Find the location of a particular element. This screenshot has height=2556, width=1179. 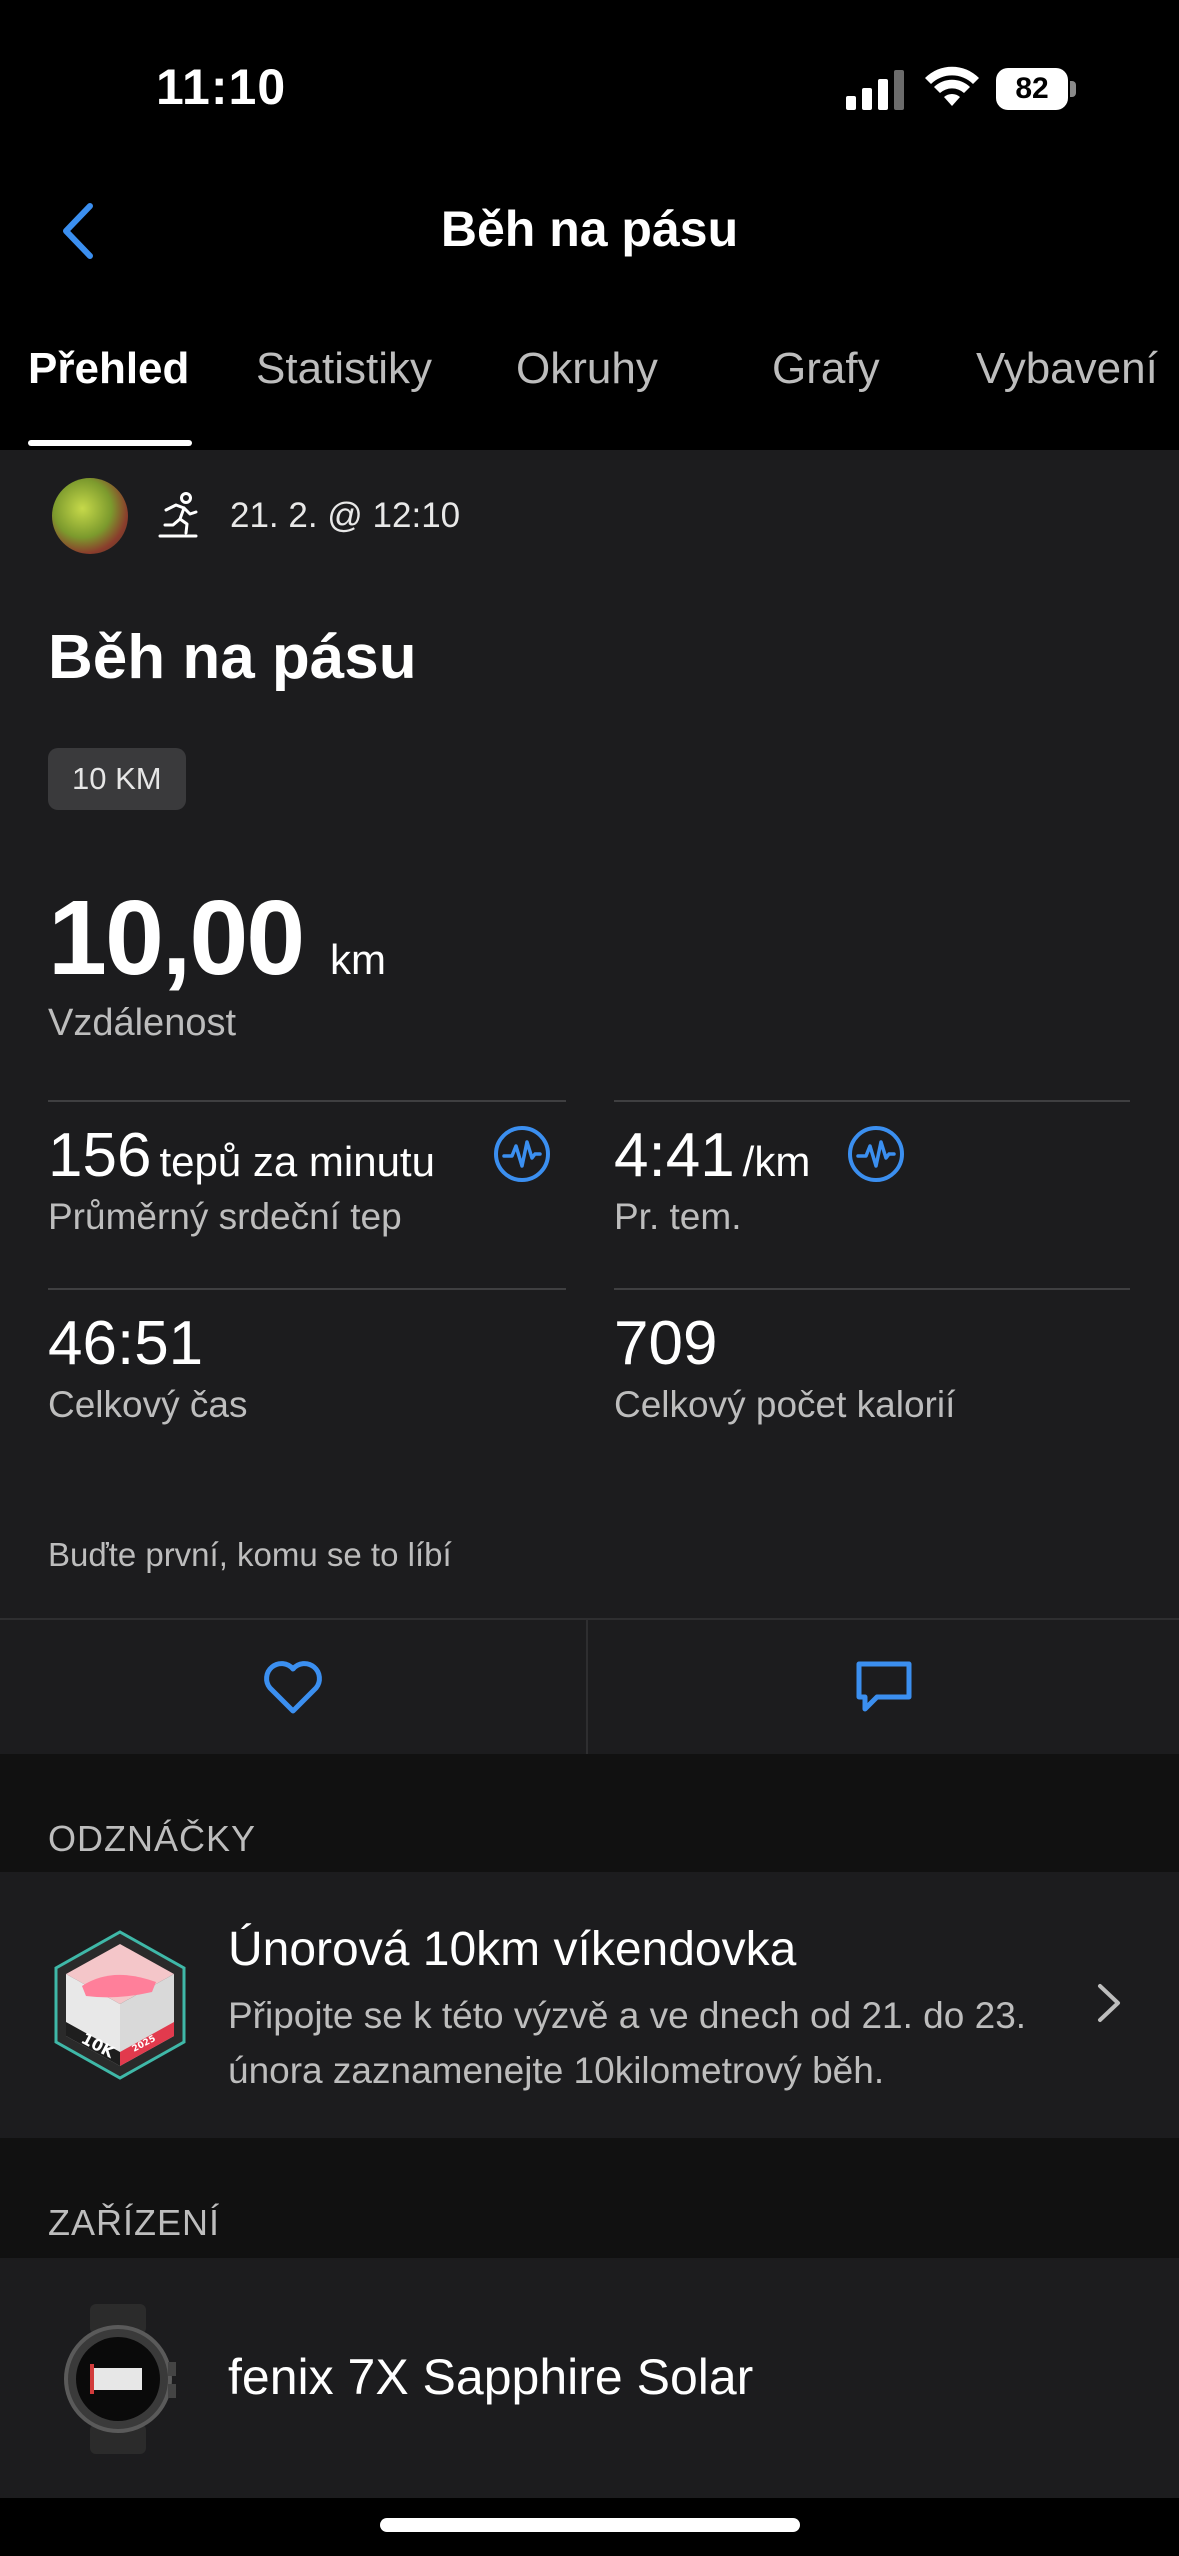

device-list-item: fenix 7X Sapphire Solar is located at coordinates (589, 2378).